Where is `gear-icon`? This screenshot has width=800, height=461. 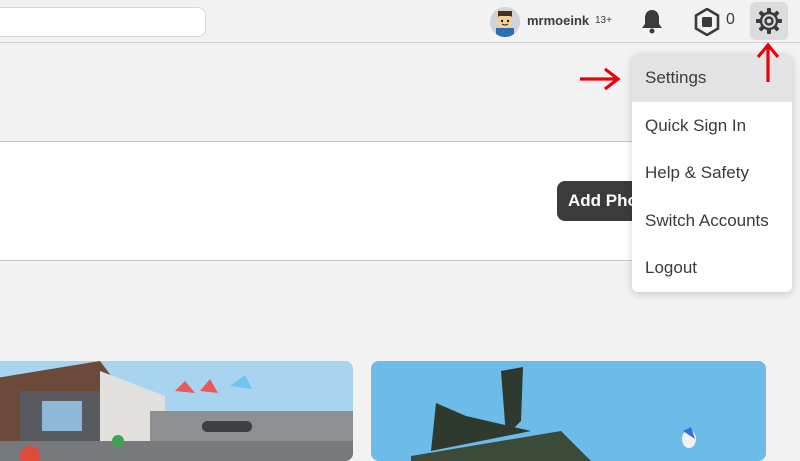
gear-icon is located at coordinates (769, 21).